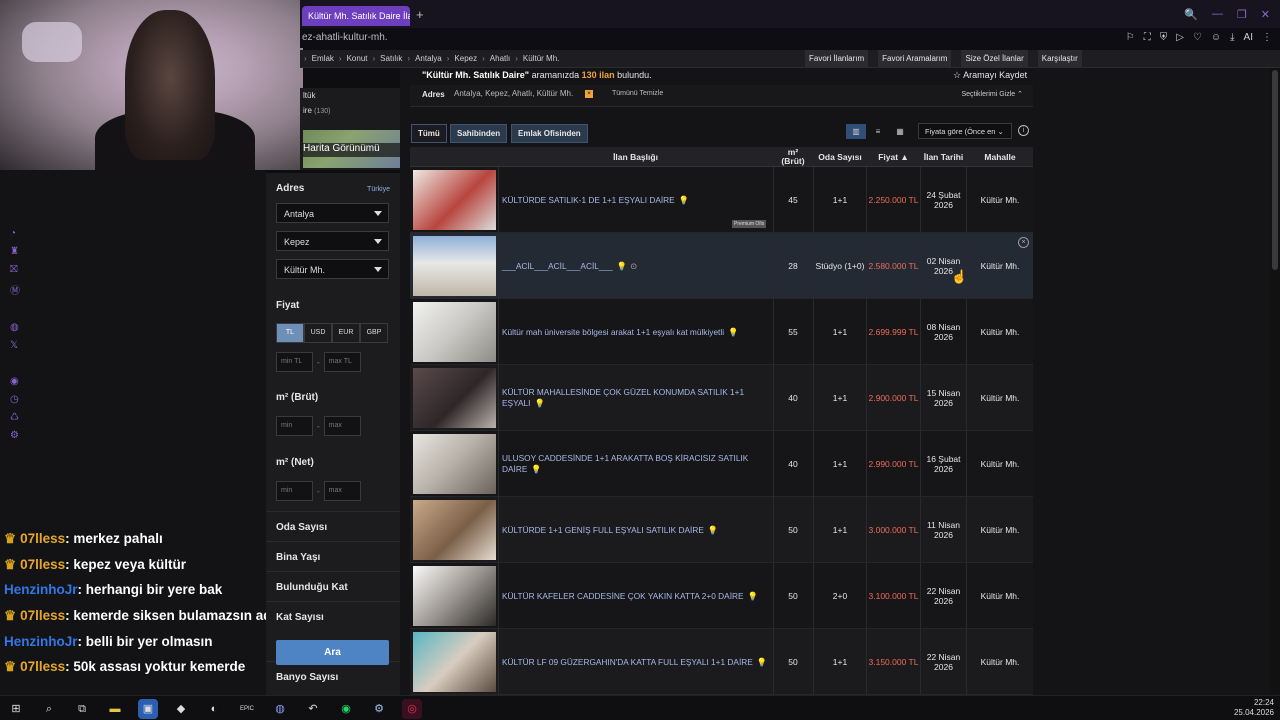  I want to click on opera-icon: ◎, so click(412, 709).